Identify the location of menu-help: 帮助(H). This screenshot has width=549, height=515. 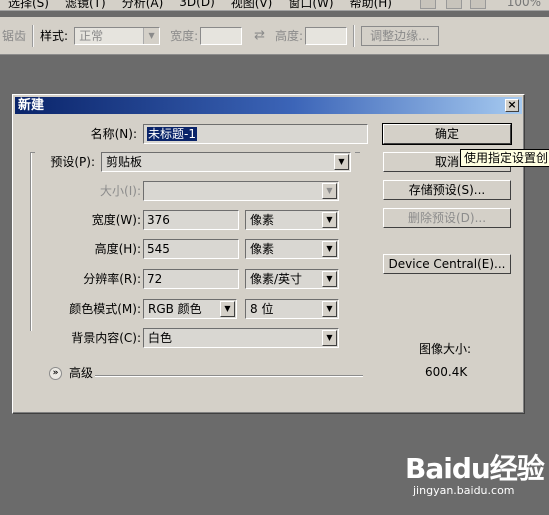
(371, 5).